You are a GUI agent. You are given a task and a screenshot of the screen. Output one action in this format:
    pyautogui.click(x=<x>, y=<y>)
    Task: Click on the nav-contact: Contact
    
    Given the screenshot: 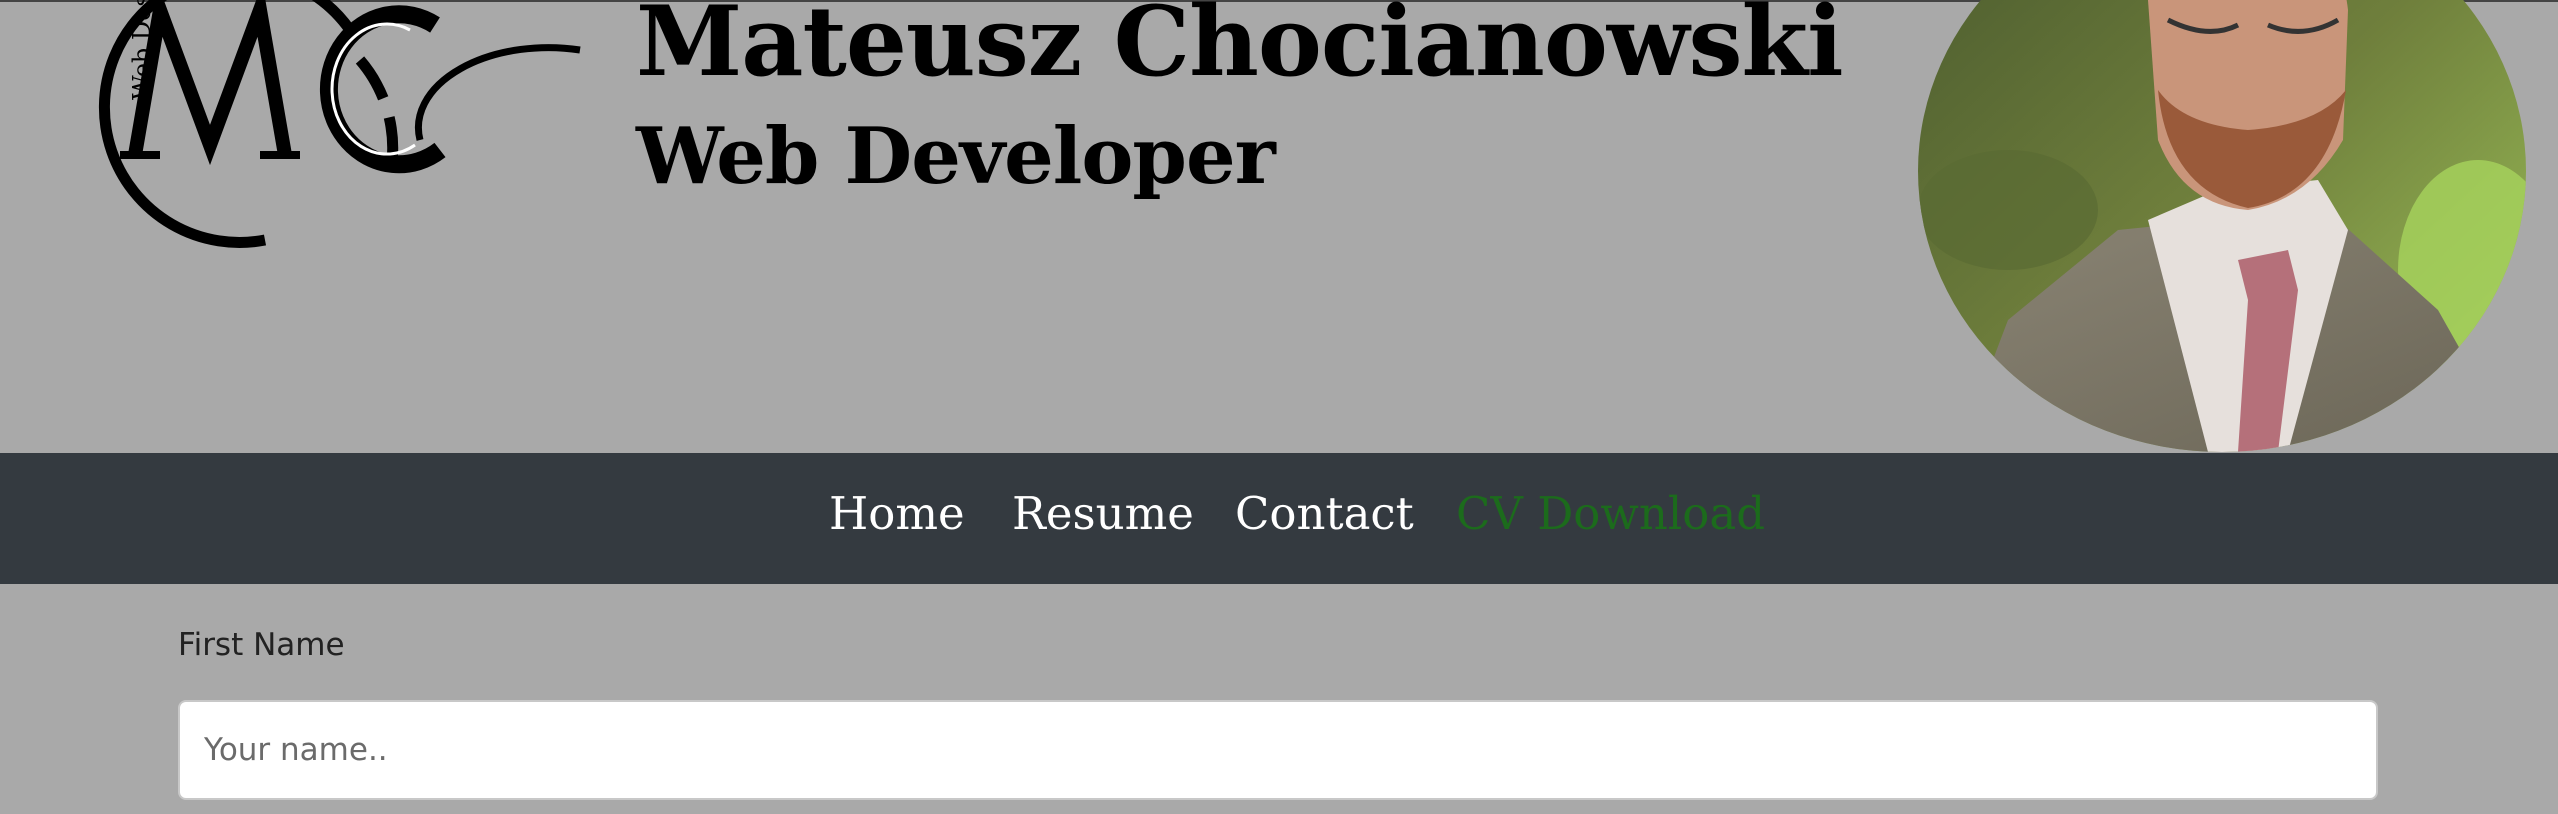 What is the action you would take?
    pyautogui.click(x=1324, y=513)
    